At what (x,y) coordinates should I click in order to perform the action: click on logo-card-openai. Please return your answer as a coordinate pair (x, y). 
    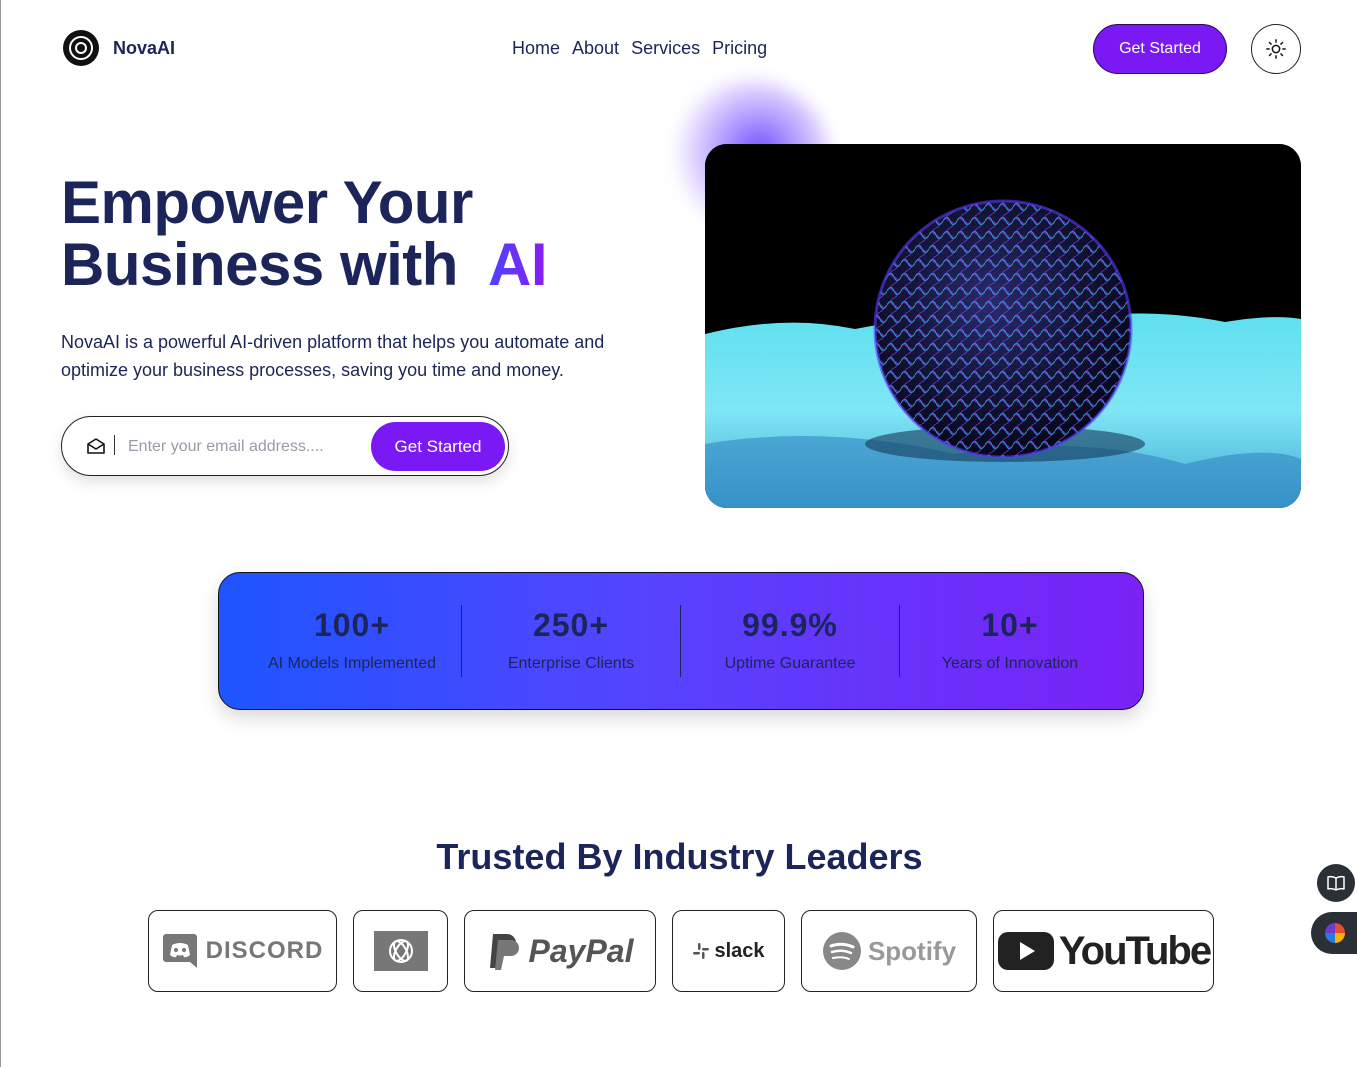
    Looking at the image, I should click on (400, 951).